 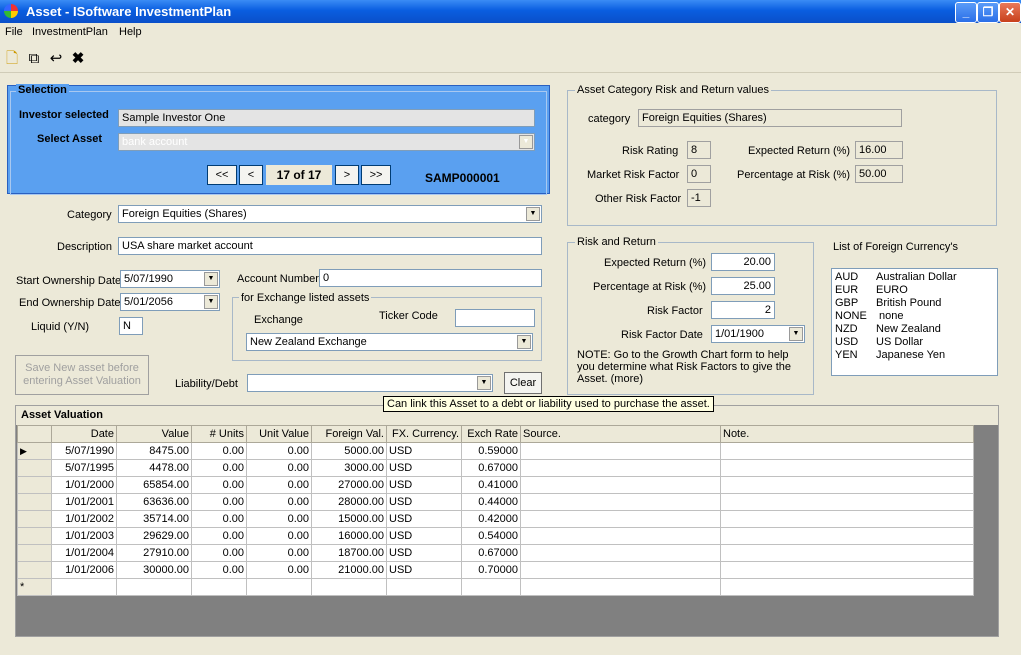 I want to click on nav-first-button: <<, so click(x=222, y=175).